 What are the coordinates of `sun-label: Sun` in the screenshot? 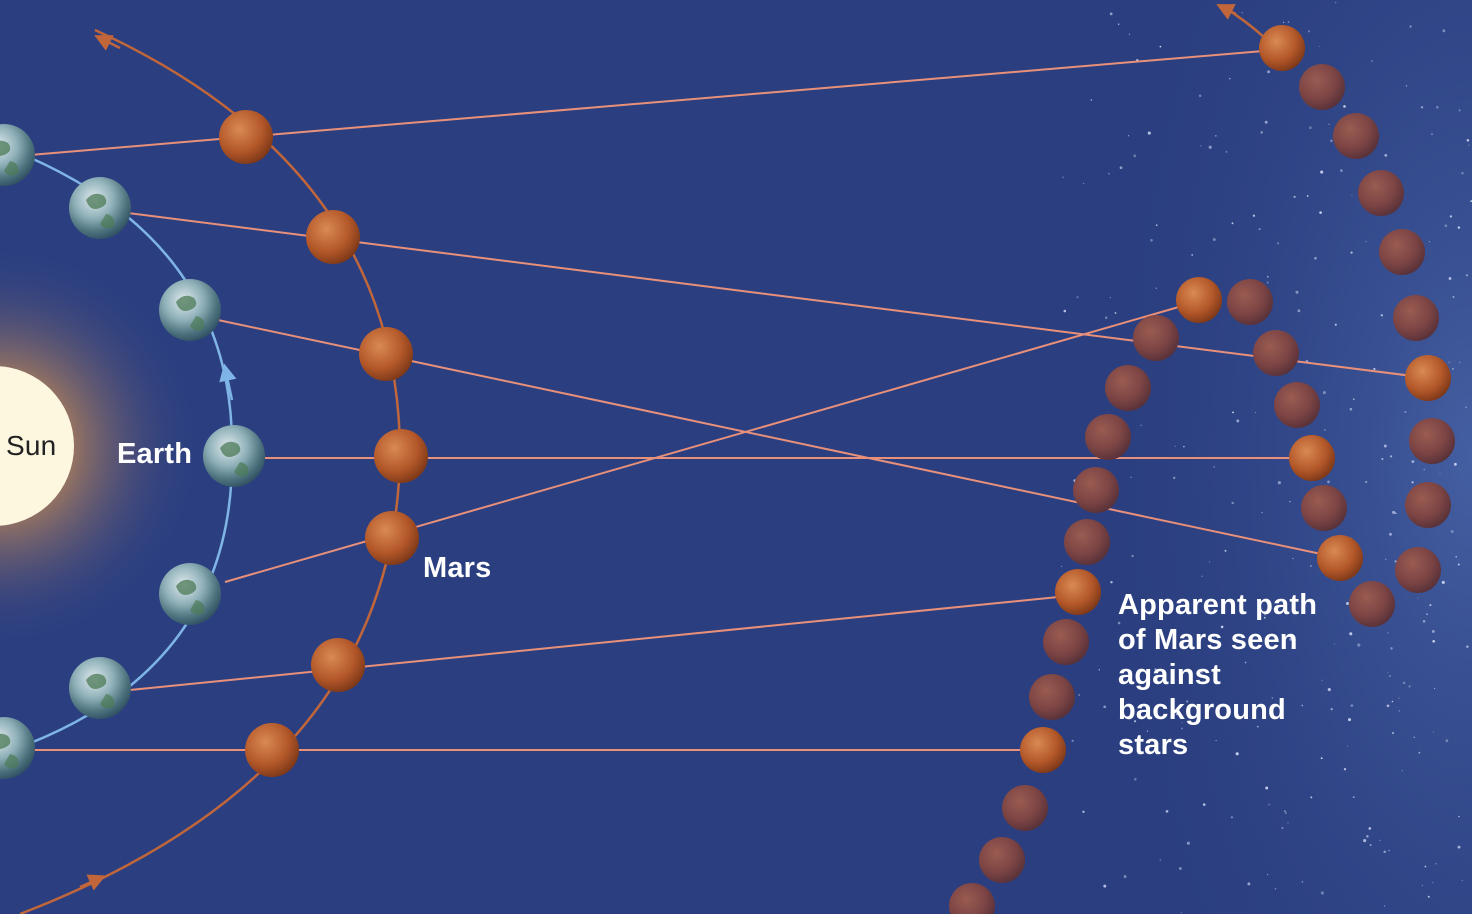 It's located at (31, 445).